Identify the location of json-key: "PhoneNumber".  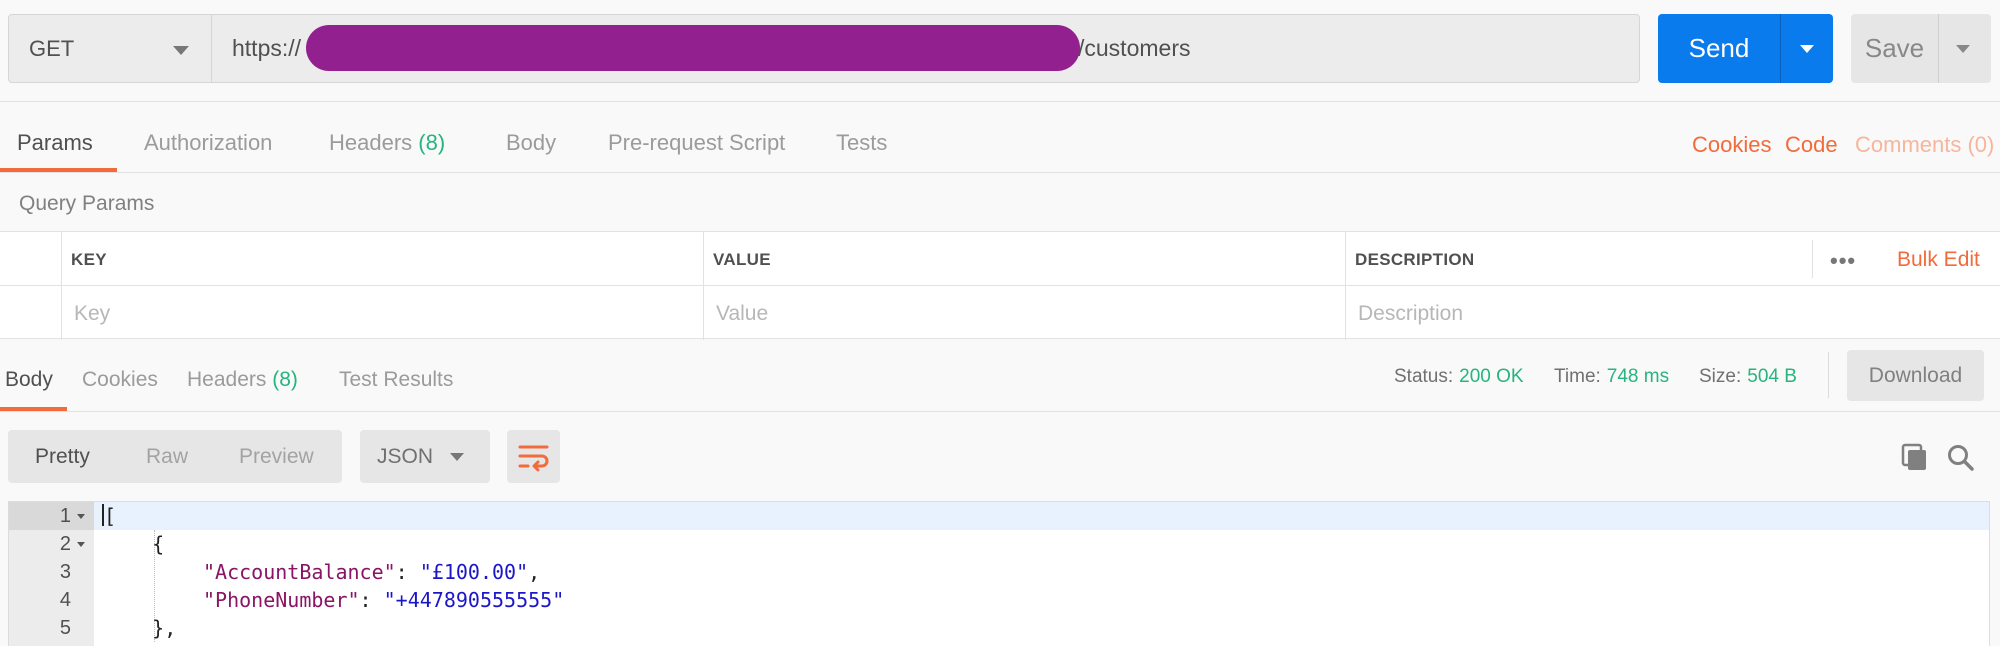
(281, 600).